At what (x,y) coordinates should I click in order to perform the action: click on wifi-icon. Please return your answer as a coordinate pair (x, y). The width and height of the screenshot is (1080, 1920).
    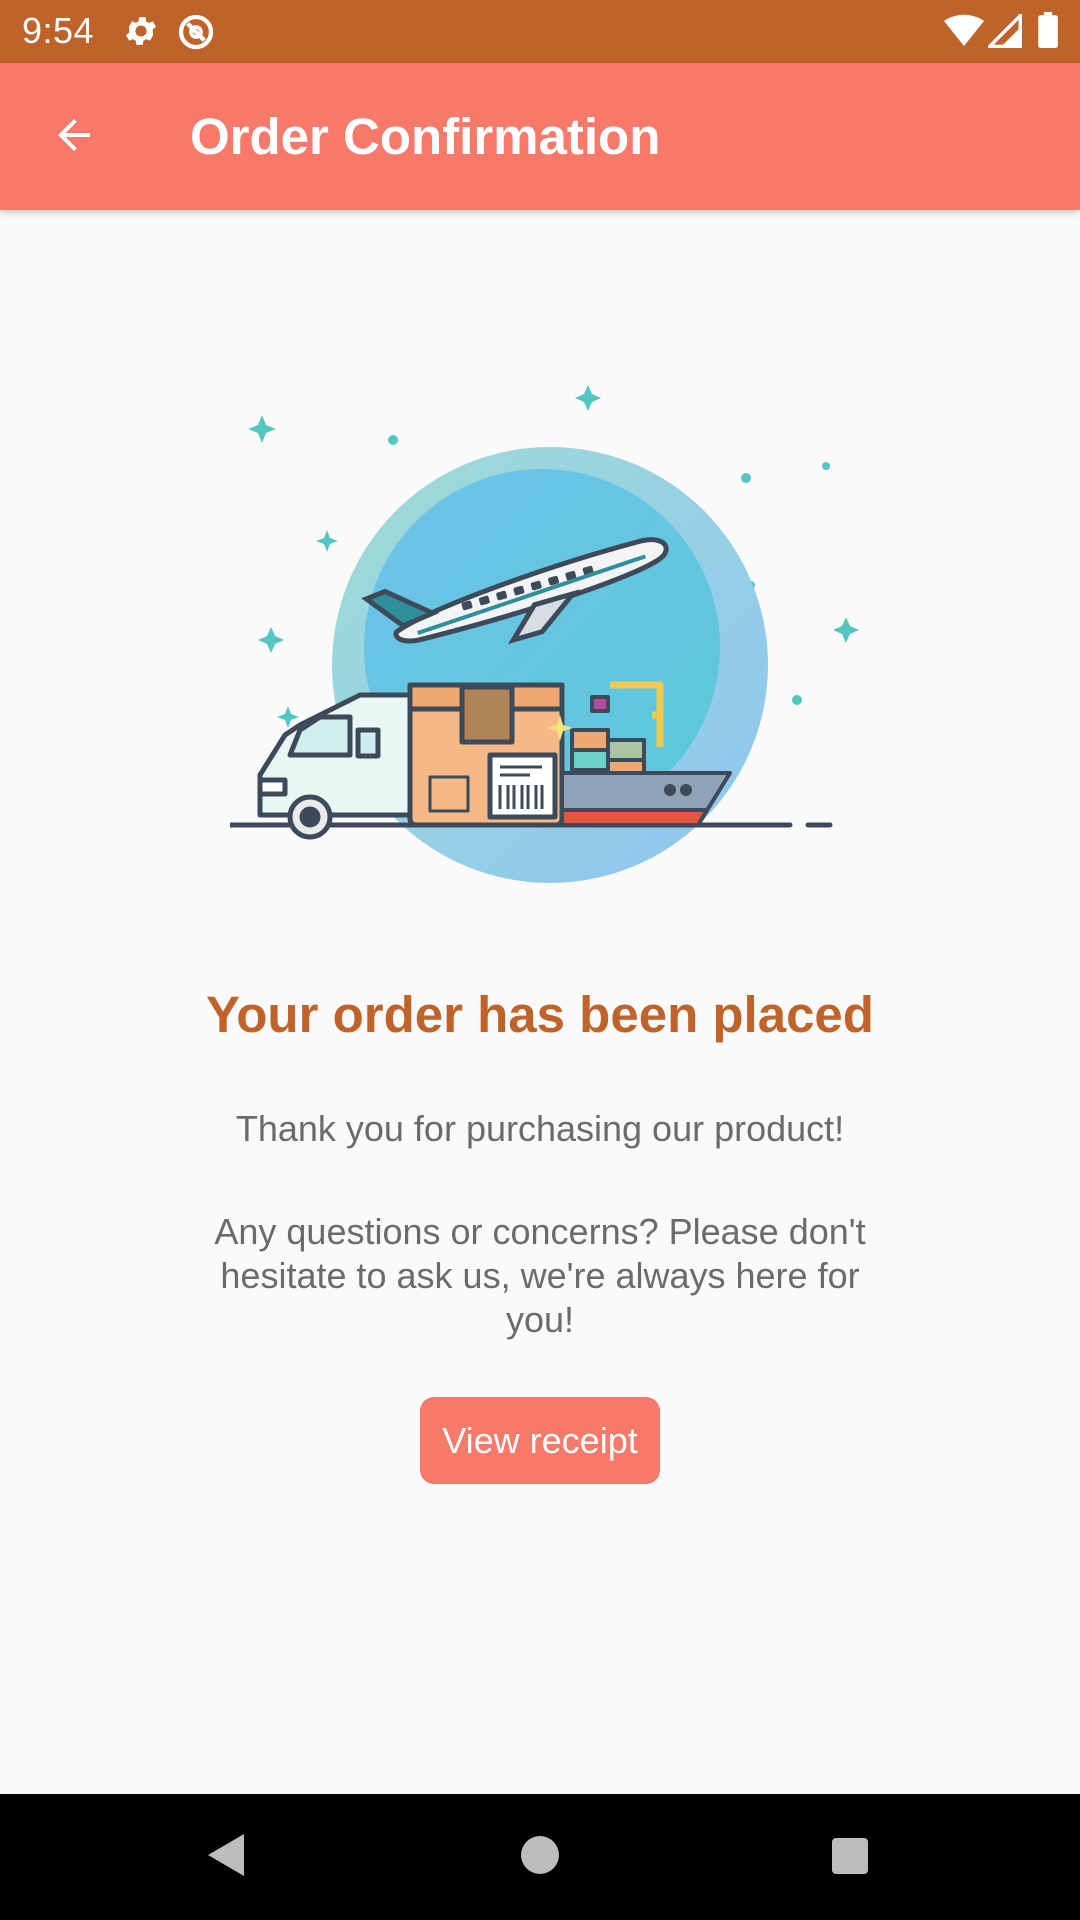
    Looking at the image, I should click on (964, 33).